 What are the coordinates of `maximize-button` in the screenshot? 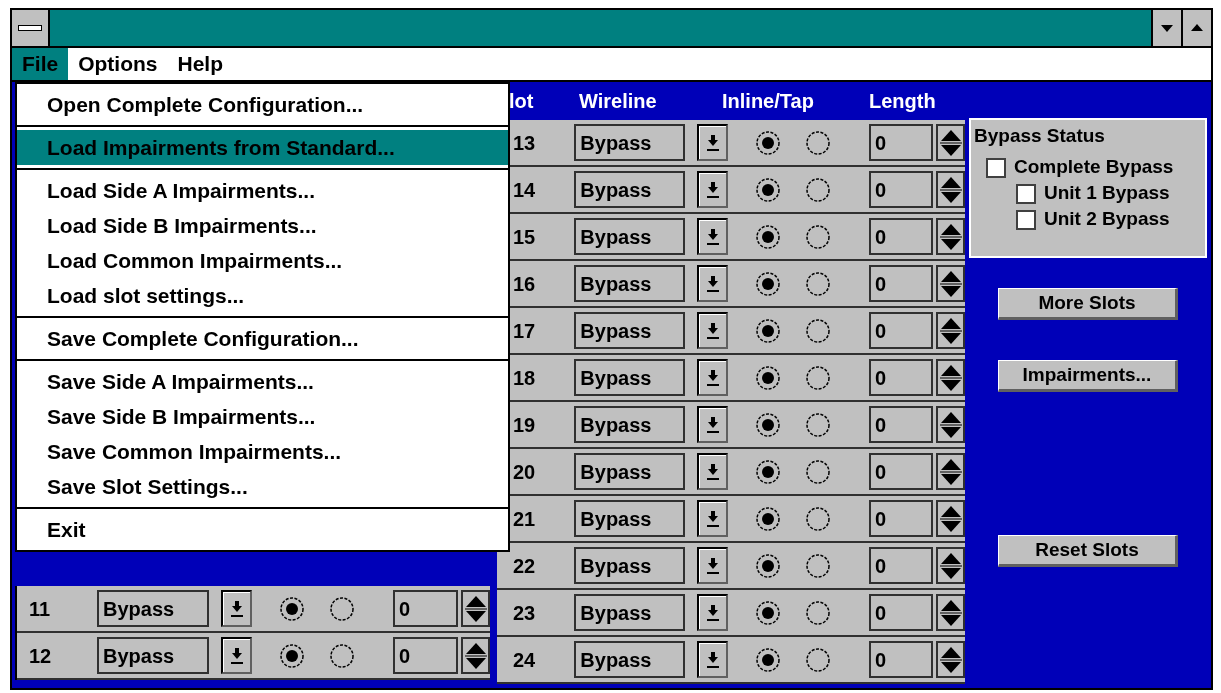 It's located at (1196, 28).